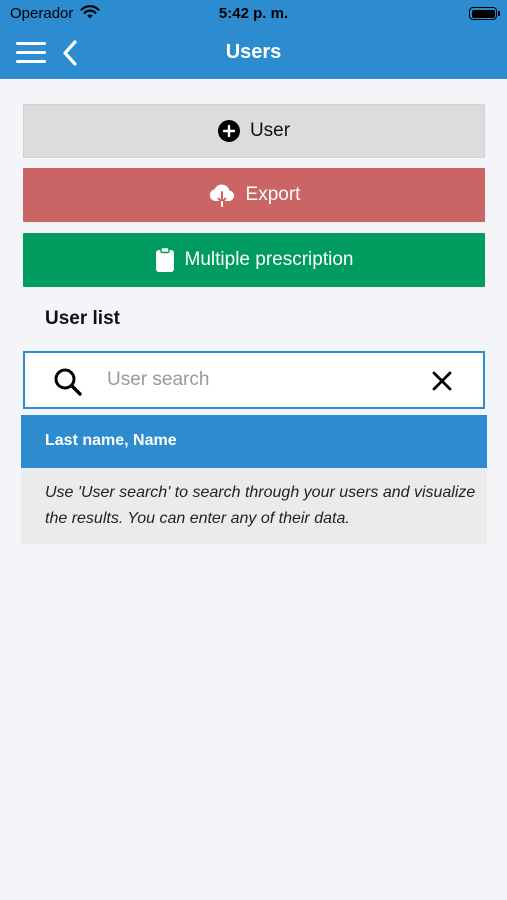  What do you see at coordinates (165, 260) in the screenshot?
I see `clipboard-icon` at bounding box center [165, 260].